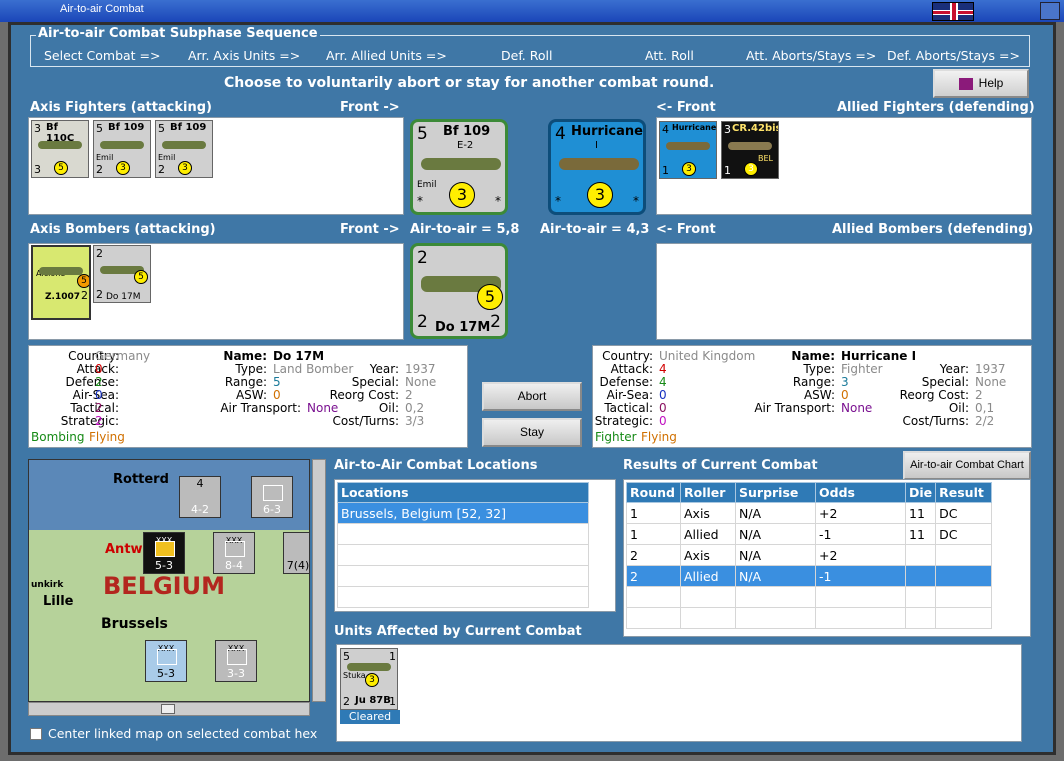 The image size is (1064, 761). What do you see at coordinates (122, 274) in the screenshot?
I see `unit-counter-do17m: 2 5 2 Do 17M` at bounding box center [122, 274].